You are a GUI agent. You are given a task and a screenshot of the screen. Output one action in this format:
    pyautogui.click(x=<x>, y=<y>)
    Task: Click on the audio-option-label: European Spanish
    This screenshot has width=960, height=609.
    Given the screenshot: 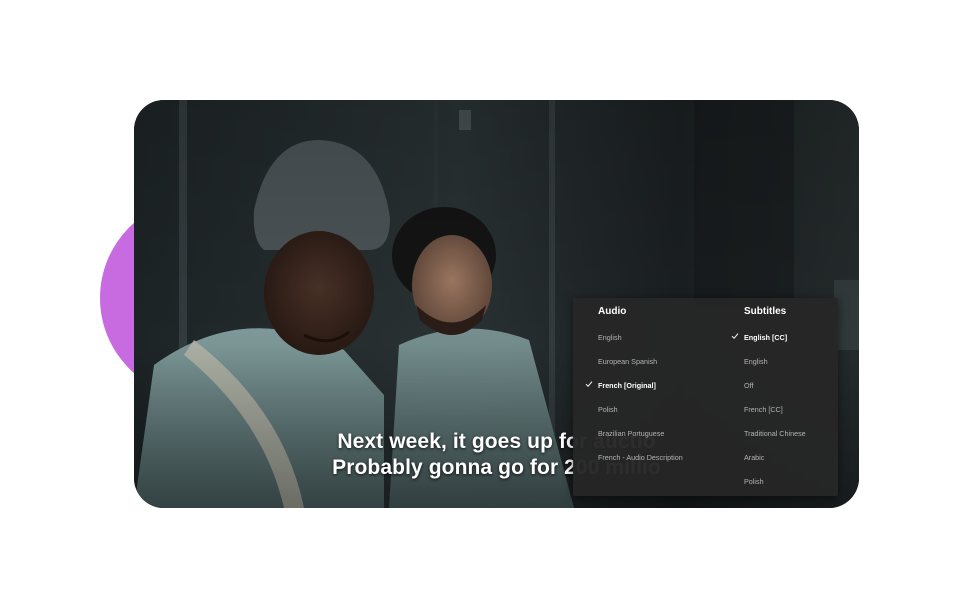 What is the action you would take?
    pyautogui.click(x=628, y=361)
    